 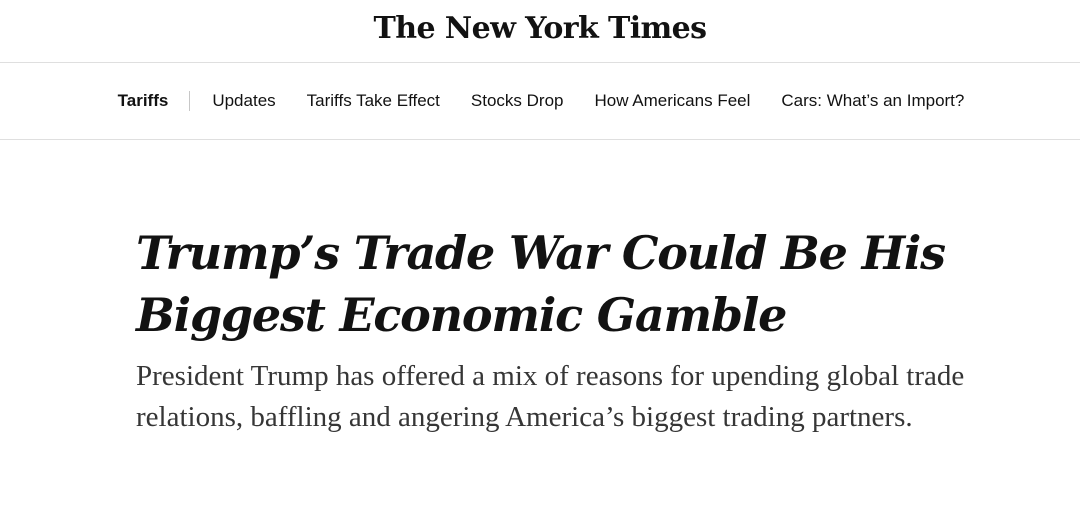 What do you see at coordinates (872, 101) in the screenshot?
I see `nav-item-cars-whats-an-import: Cars: What’s an Import?` at bounding box center [872, 101].